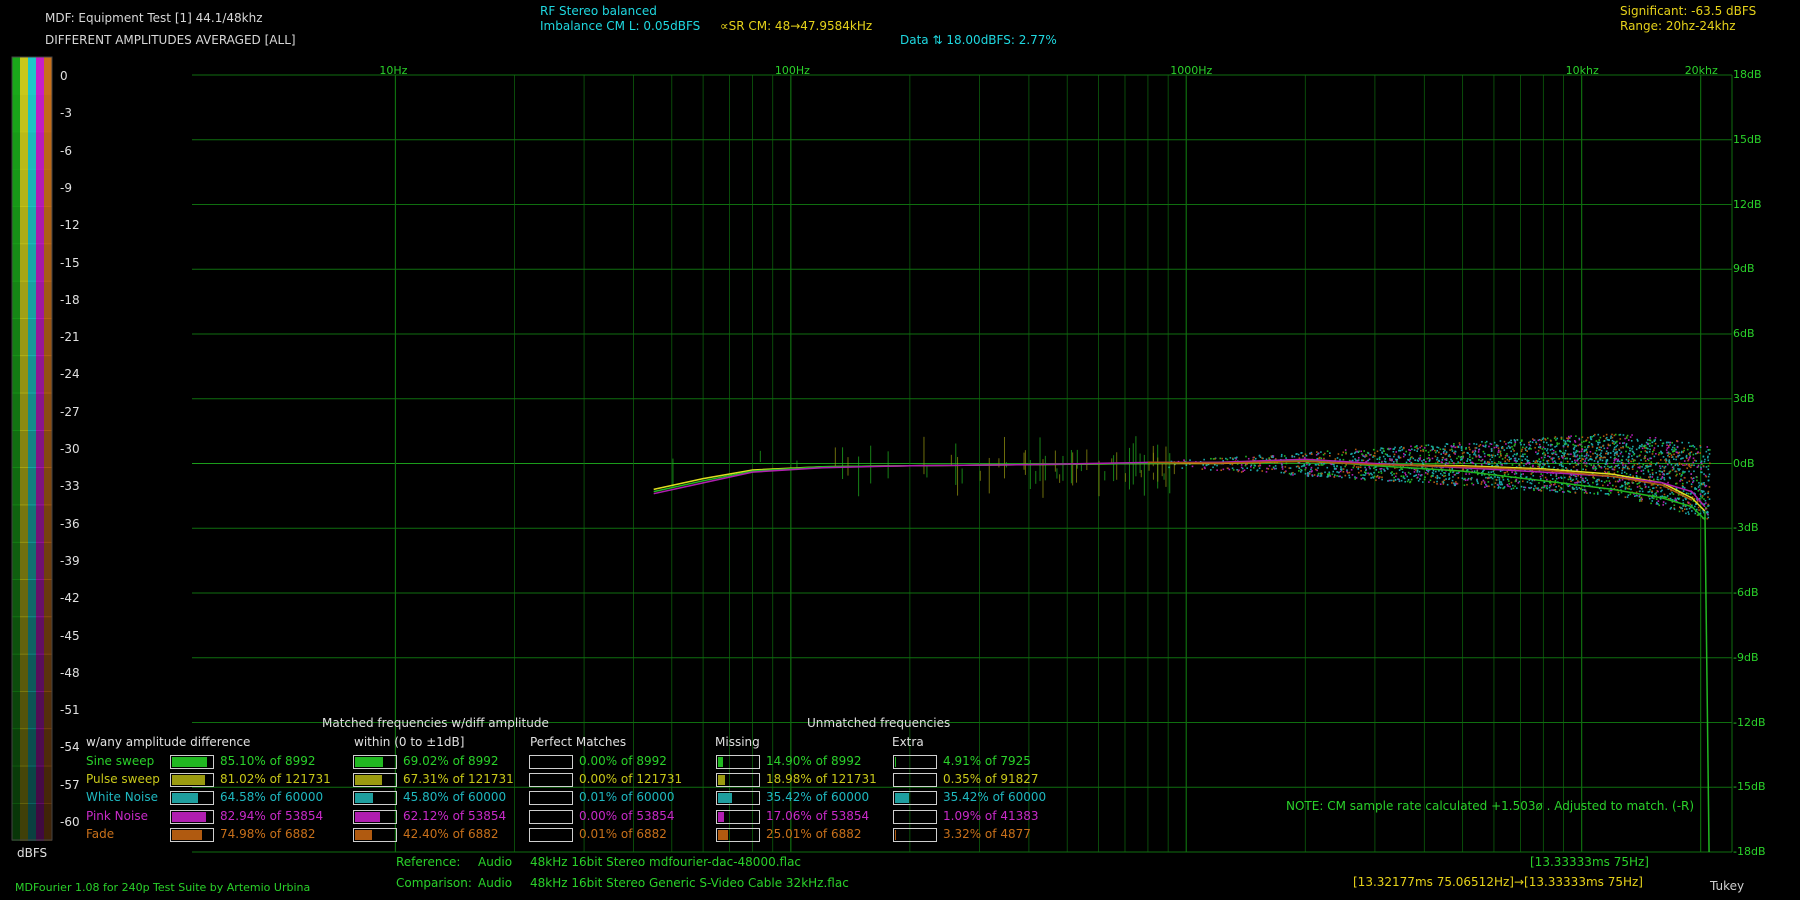  I want to click on scale-unit: dBFS, so click(32, 853).